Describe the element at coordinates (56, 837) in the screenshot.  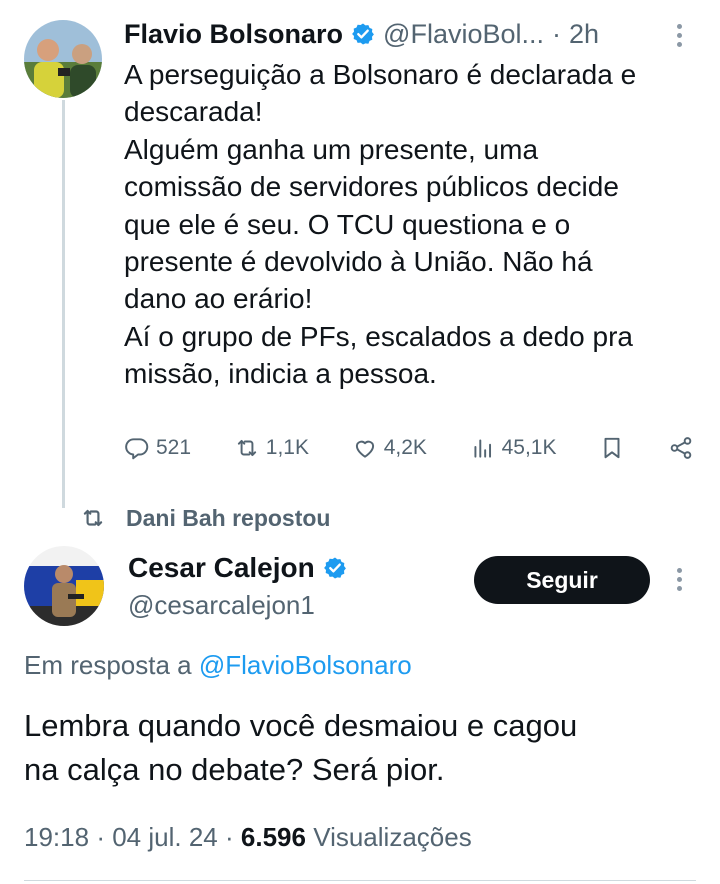
I see `tweet-time: 19:18` at that location.